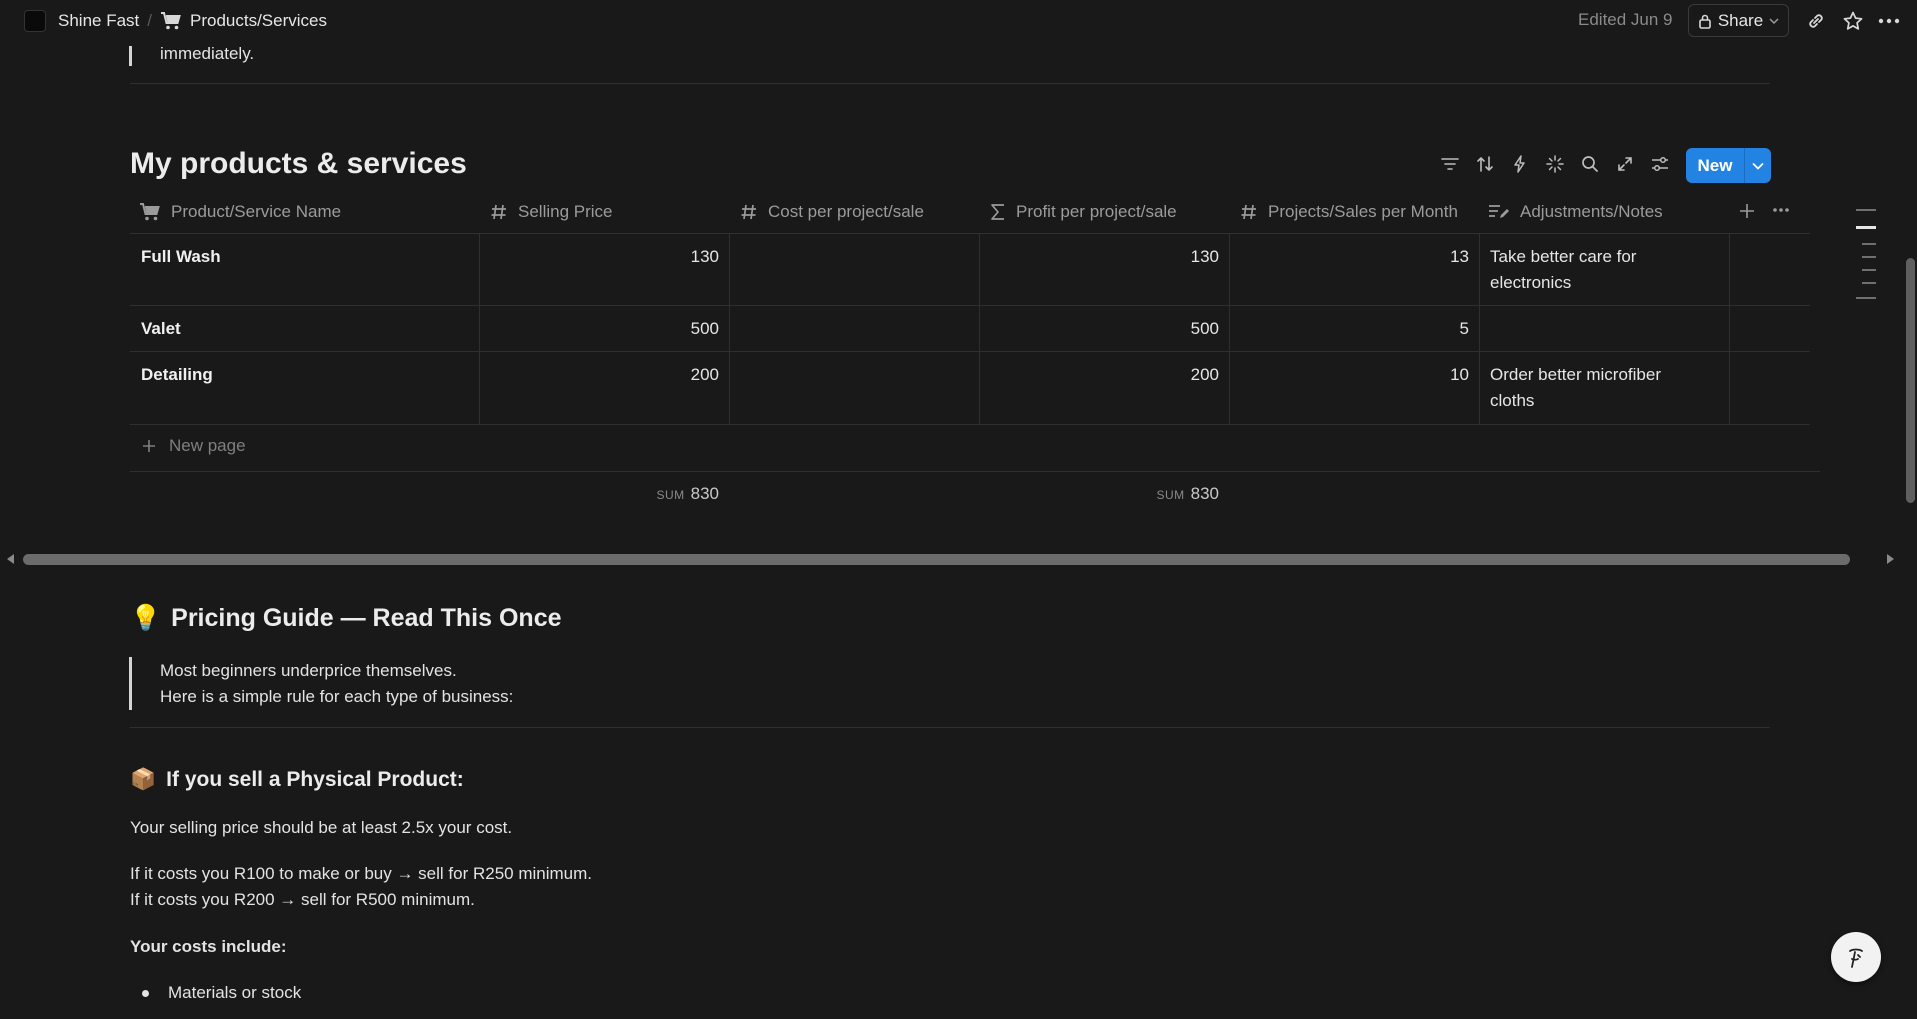  I want to click on notes-line: Take better care for, so click(1563, 256).